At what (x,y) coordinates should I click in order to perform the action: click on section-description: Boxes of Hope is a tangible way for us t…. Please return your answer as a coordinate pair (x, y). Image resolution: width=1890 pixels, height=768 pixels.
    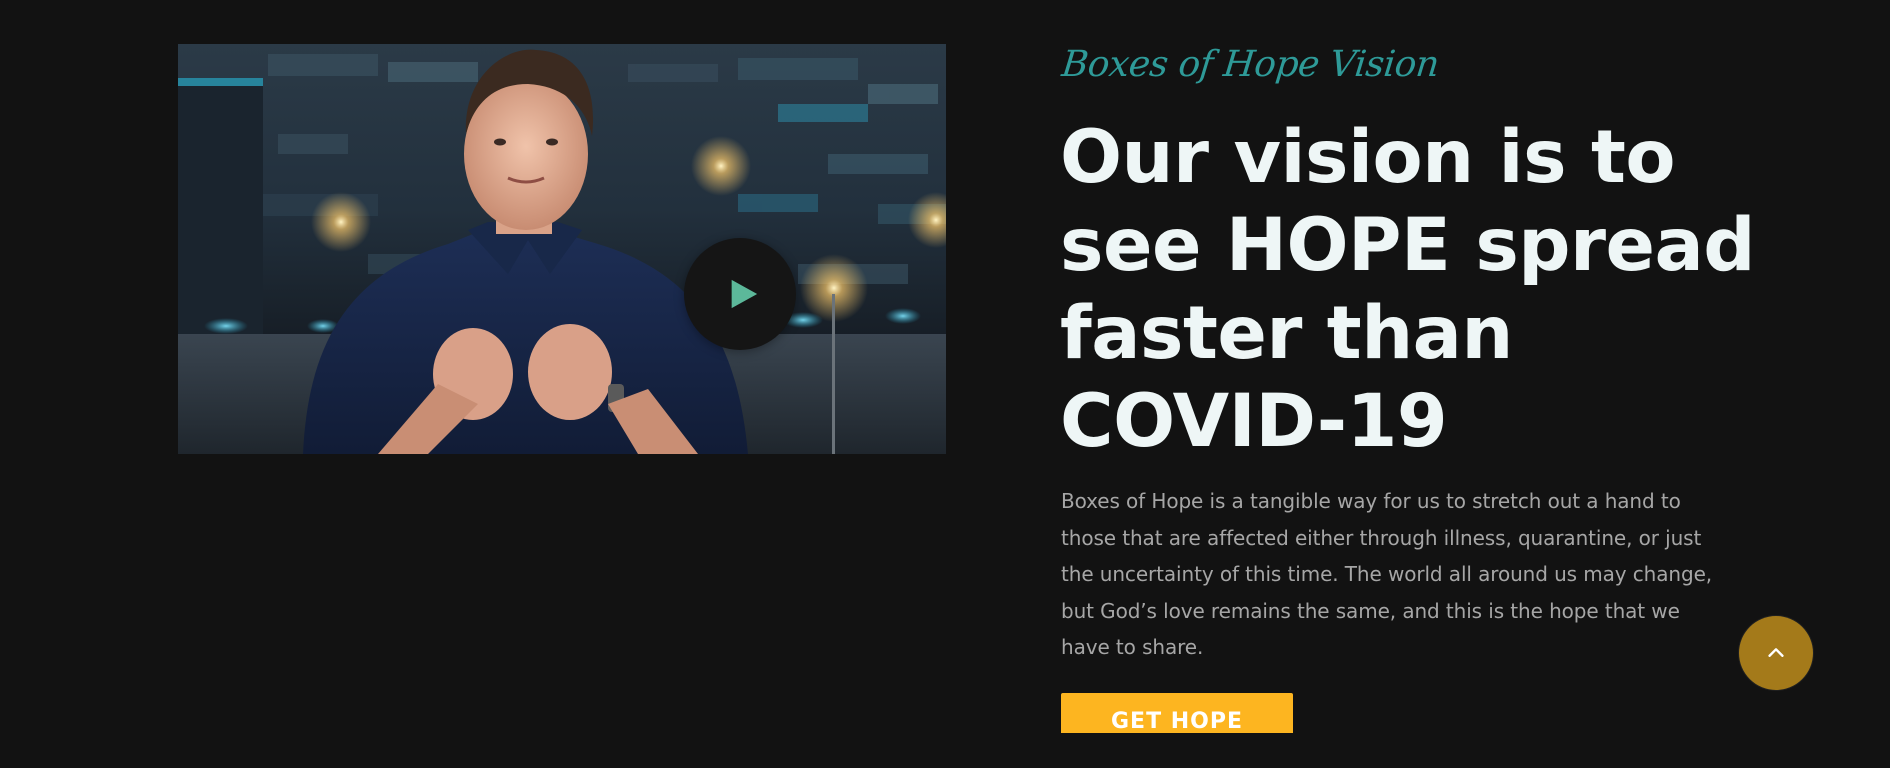
    Looking at the image, I should click on (1387, 574).